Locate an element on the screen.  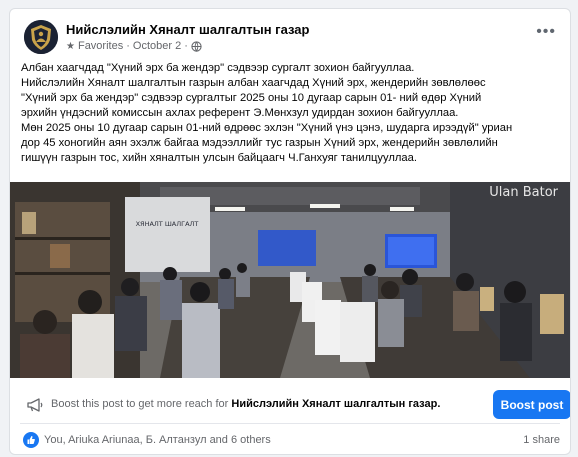
page-avatar is located at coordinates (41, 37).